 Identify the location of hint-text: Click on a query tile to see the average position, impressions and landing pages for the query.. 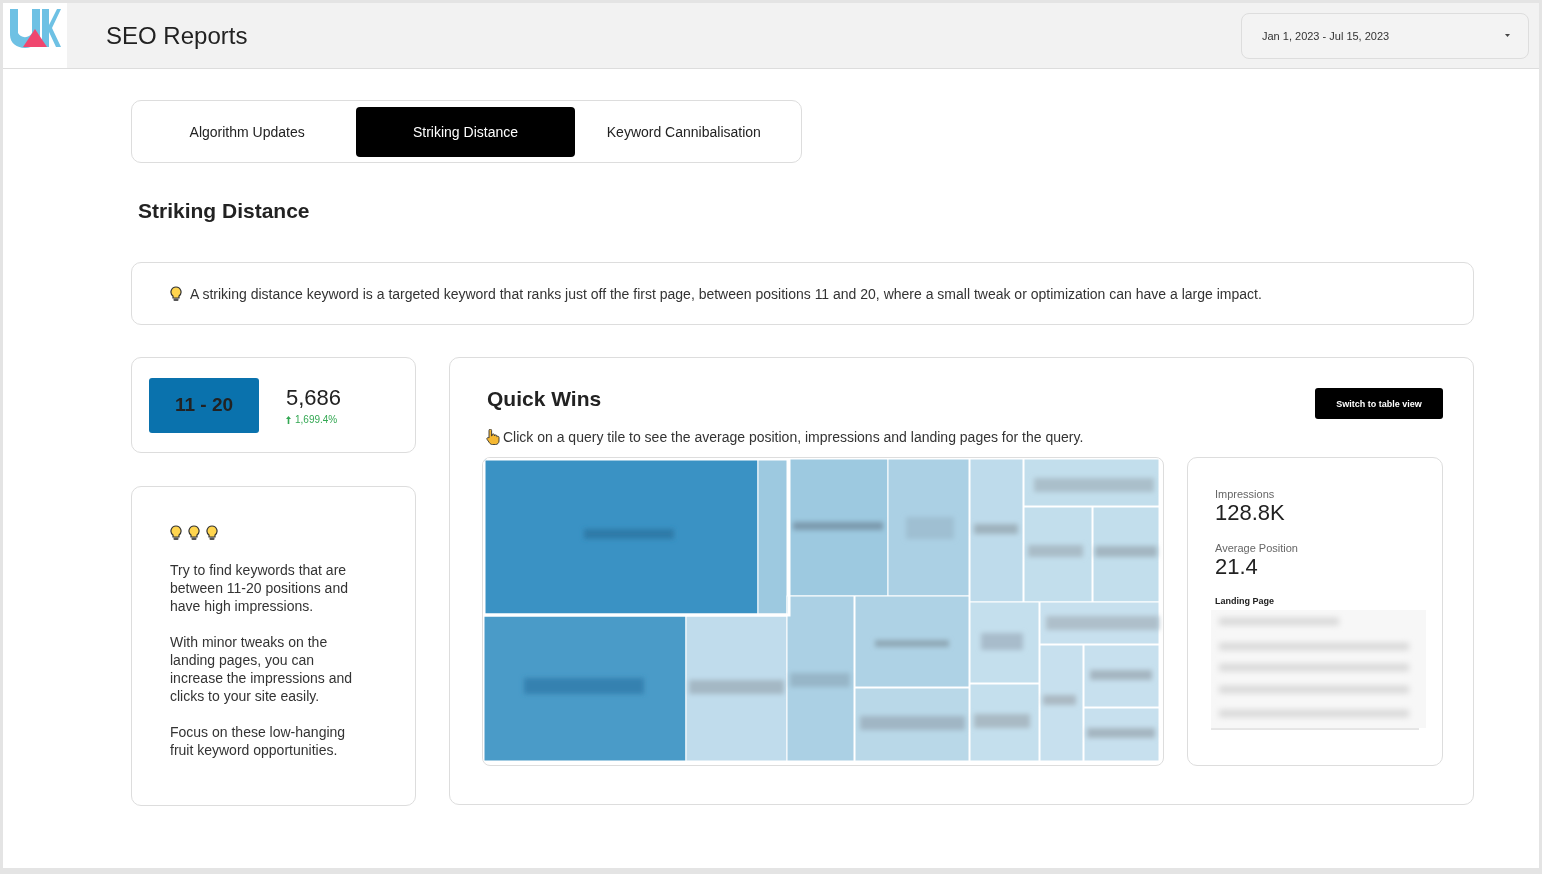
(793, 437).